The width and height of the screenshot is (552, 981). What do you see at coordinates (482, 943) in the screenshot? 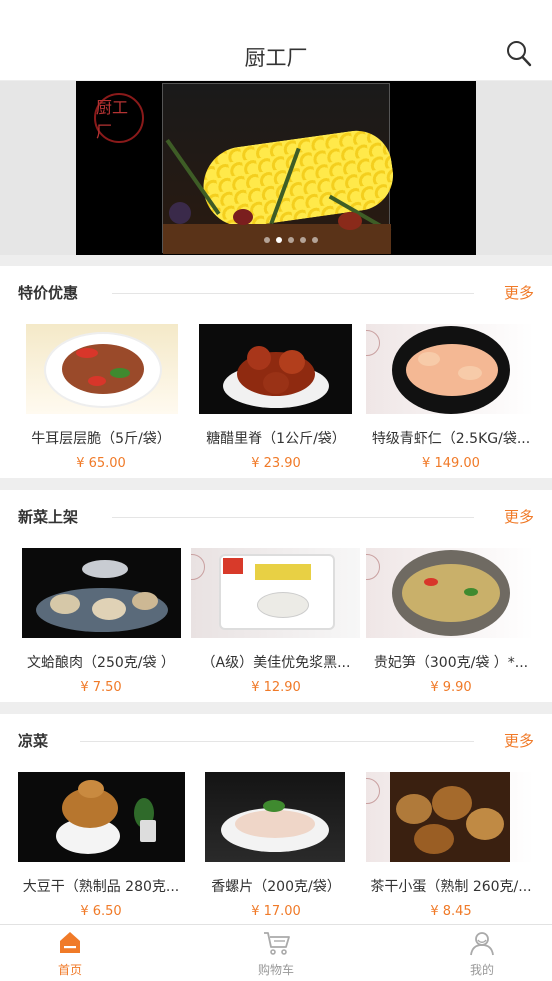
I see `user-icon` at bounding box center [482, 943].